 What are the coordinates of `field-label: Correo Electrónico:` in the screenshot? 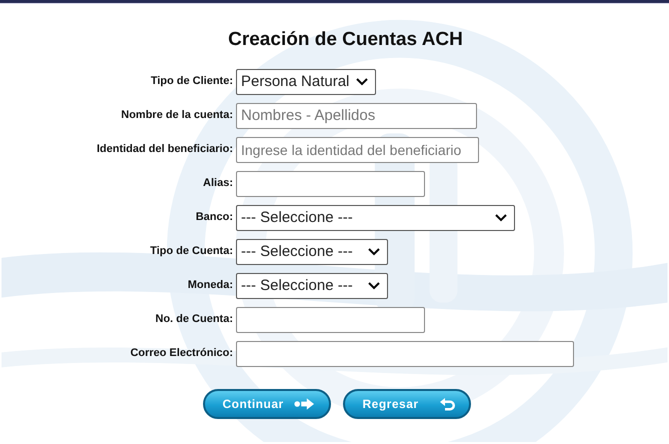 It's located at (181, 354).